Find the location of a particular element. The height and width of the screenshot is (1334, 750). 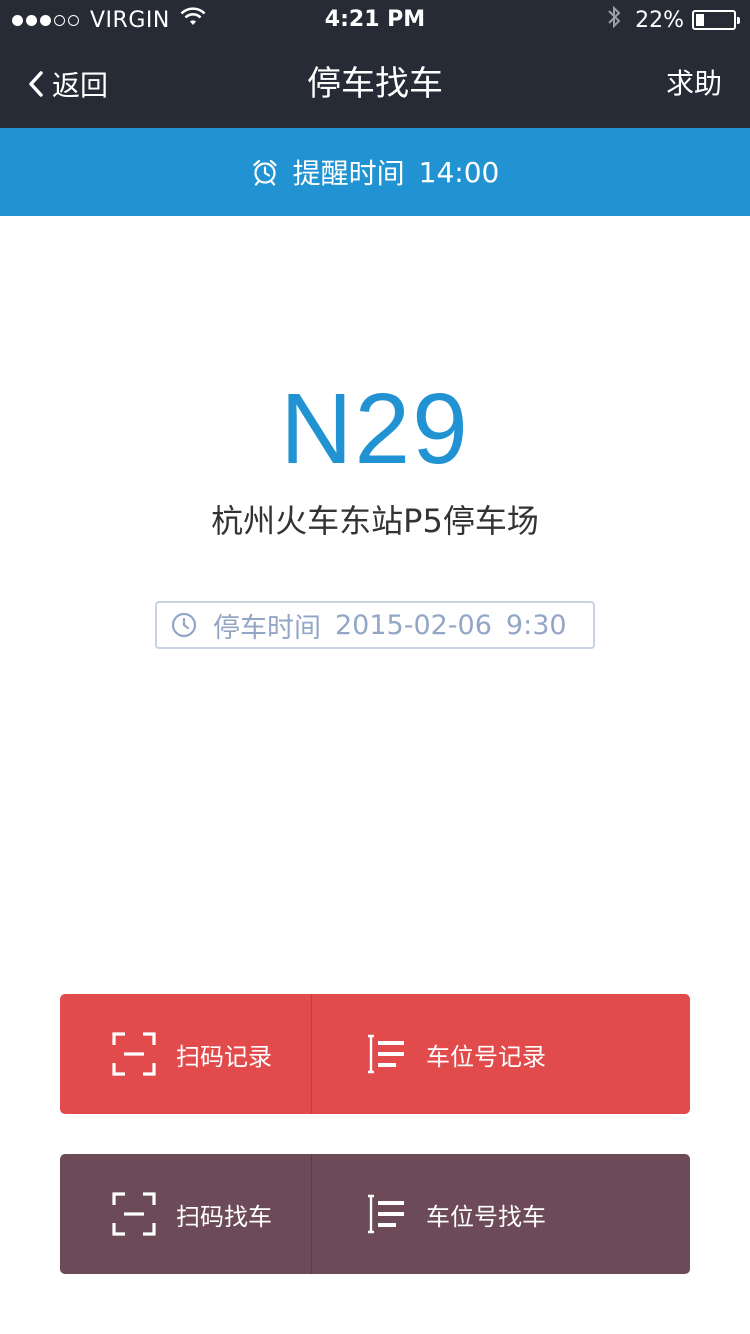

reminder-time: 14:00 is located at coordinates (459, 172).